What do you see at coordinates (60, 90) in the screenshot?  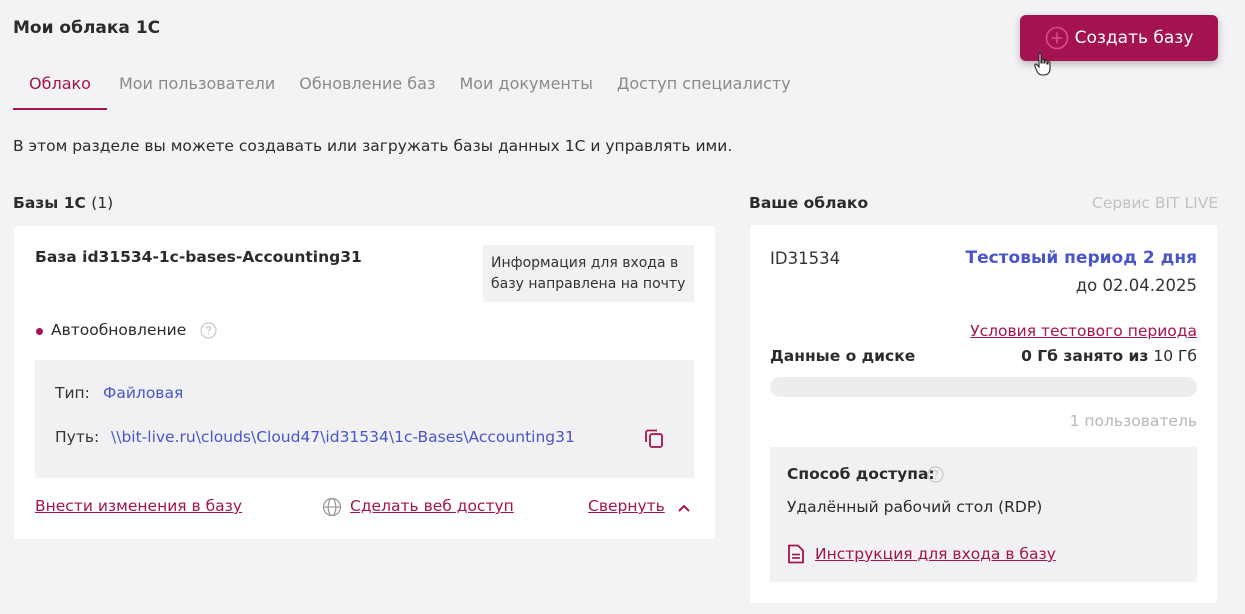 I see `tab-cloud: Облако` at bounding box center [60, 90].